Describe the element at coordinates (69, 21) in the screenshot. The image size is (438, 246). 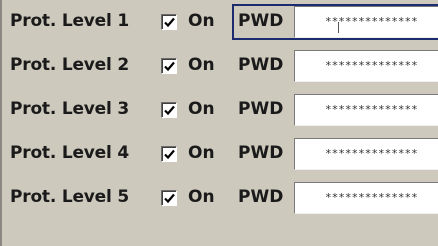
I see `protection-level-label: Prot. Level 1` at that location.